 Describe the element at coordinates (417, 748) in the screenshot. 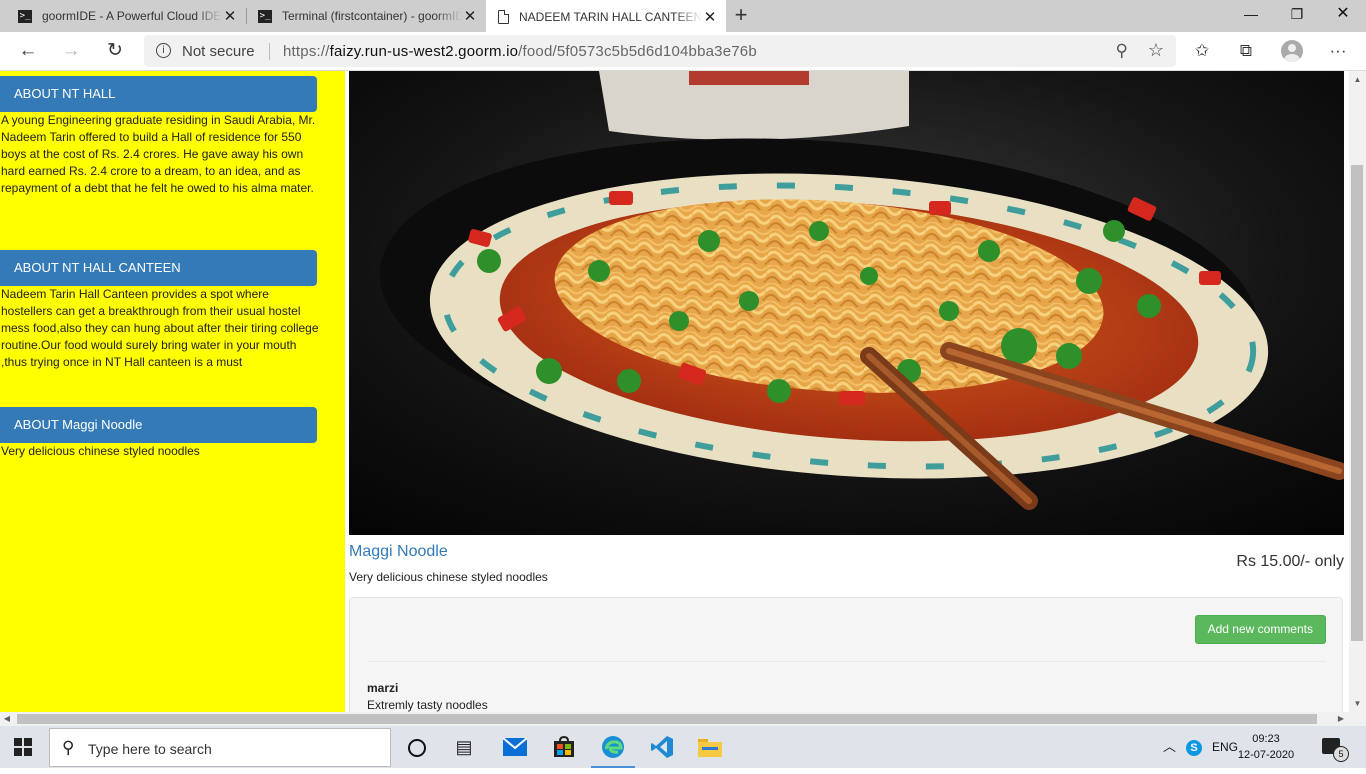

I see `cortana-icon` at that location.